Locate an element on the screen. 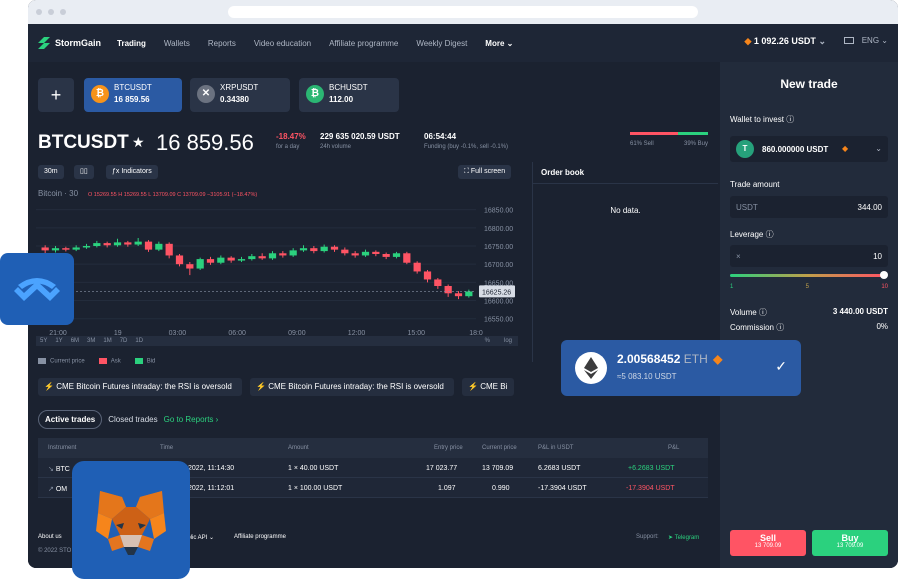 Image resolution: width=898 pixels, height=584 pixels. nav-video-education: Video education is located at coordinates (282, 43).